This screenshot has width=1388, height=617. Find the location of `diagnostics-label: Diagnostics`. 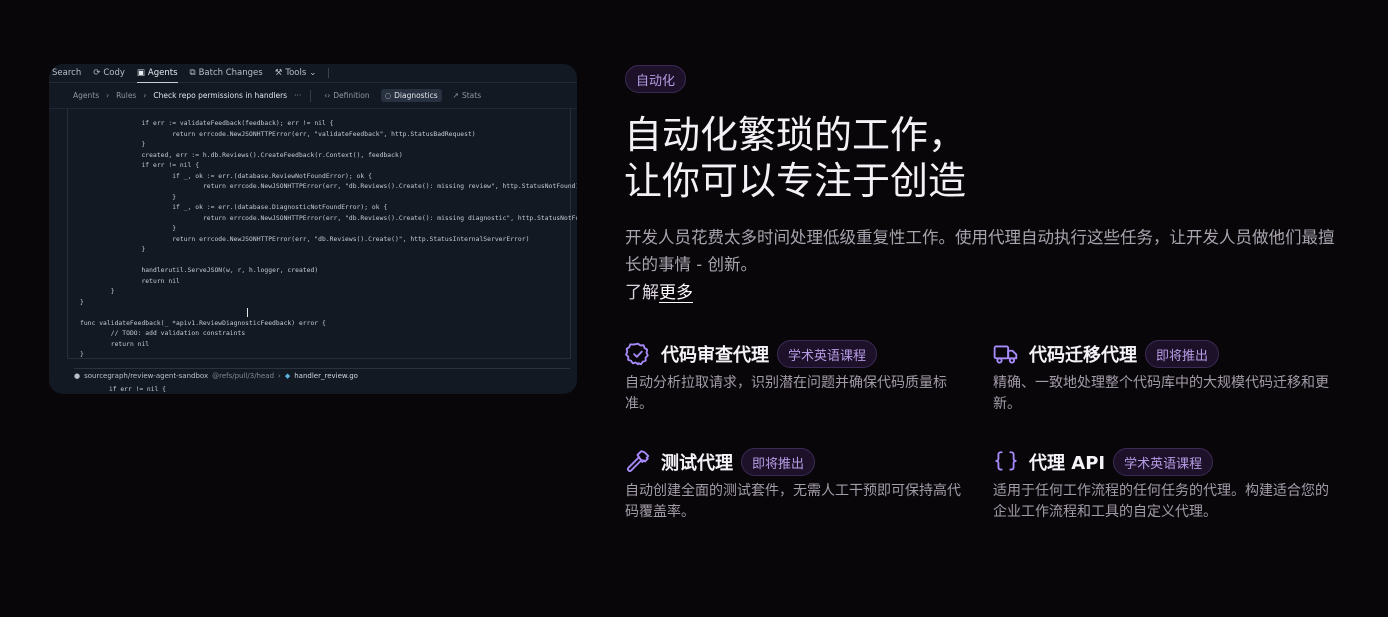

diagnostics-label: Diagnostics is located at coordinates (416, 95).